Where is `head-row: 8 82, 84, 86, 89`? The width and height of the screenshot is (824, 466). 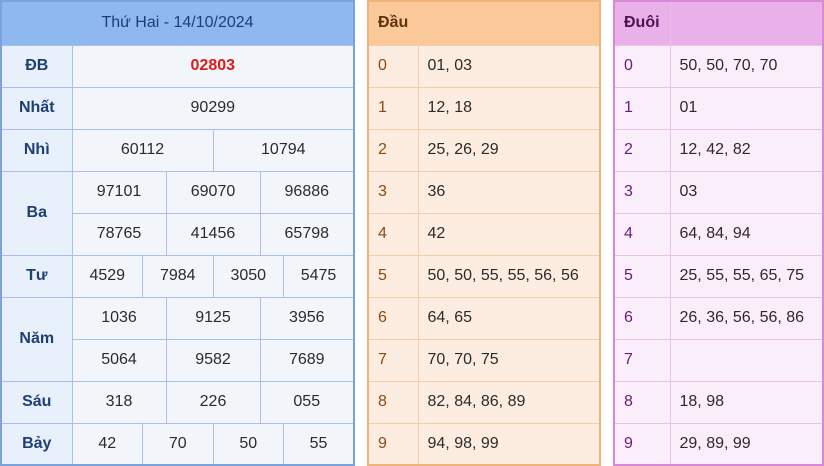
head-row: 8 82, 84, 86, 89 is located at coordinates (484, 402).